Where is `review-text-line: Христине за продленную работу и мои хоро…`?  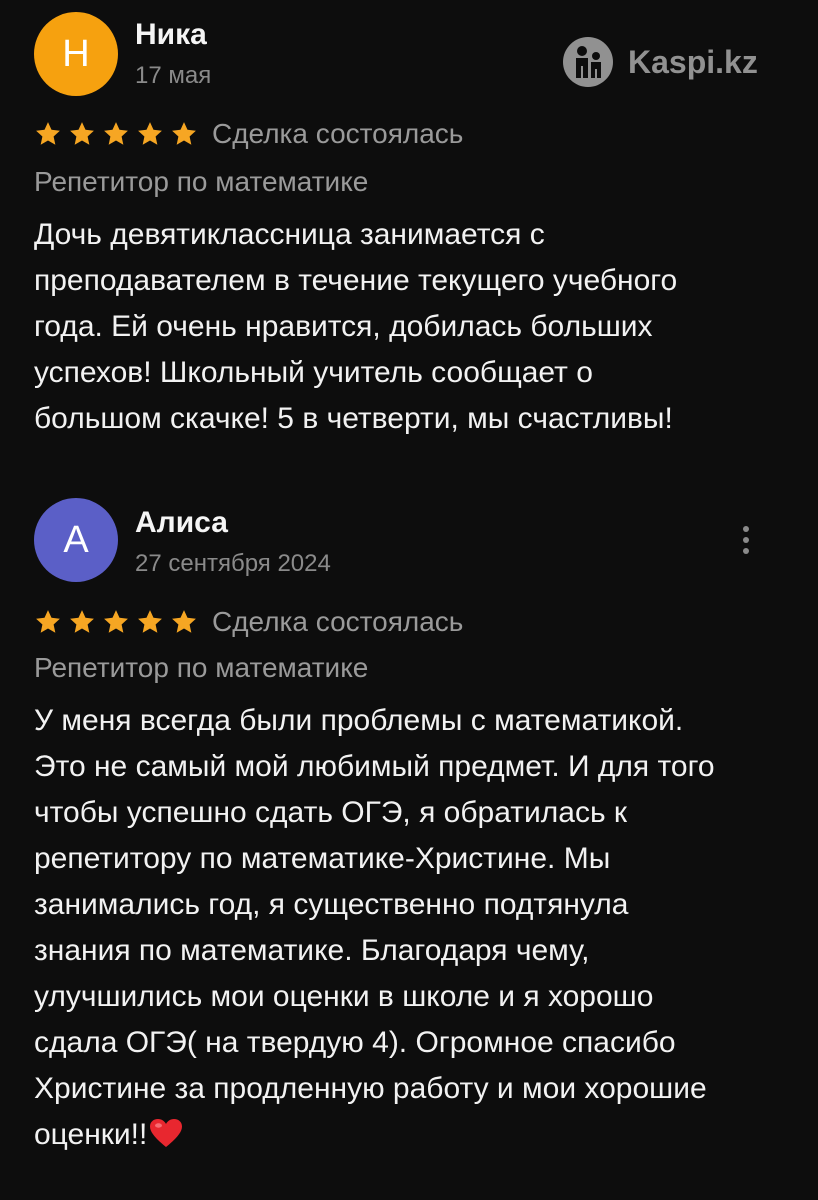 review-text-line: Христине за продленную работу и мои хоро… is located at coordinates (370, 1088).